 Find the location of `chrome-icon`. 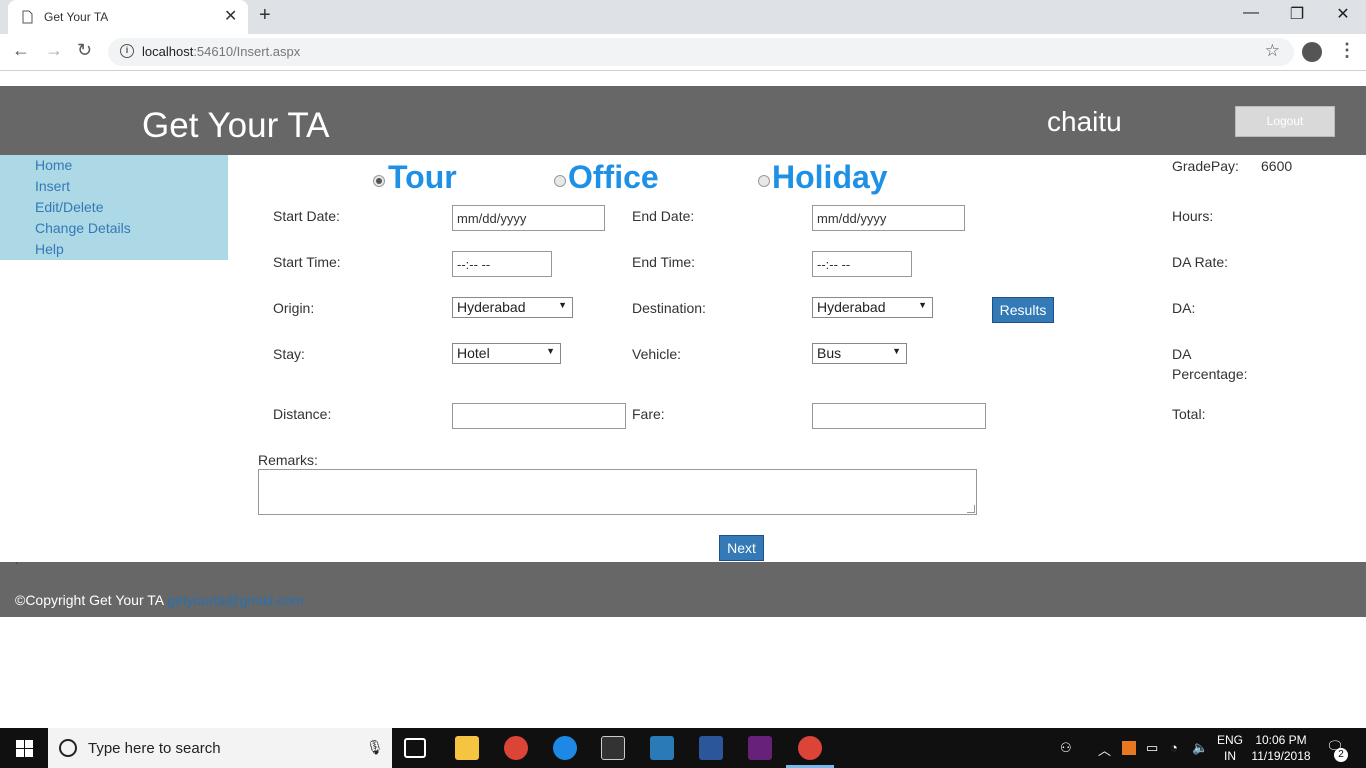

chrome-icon is located at coordinates (516, 748).